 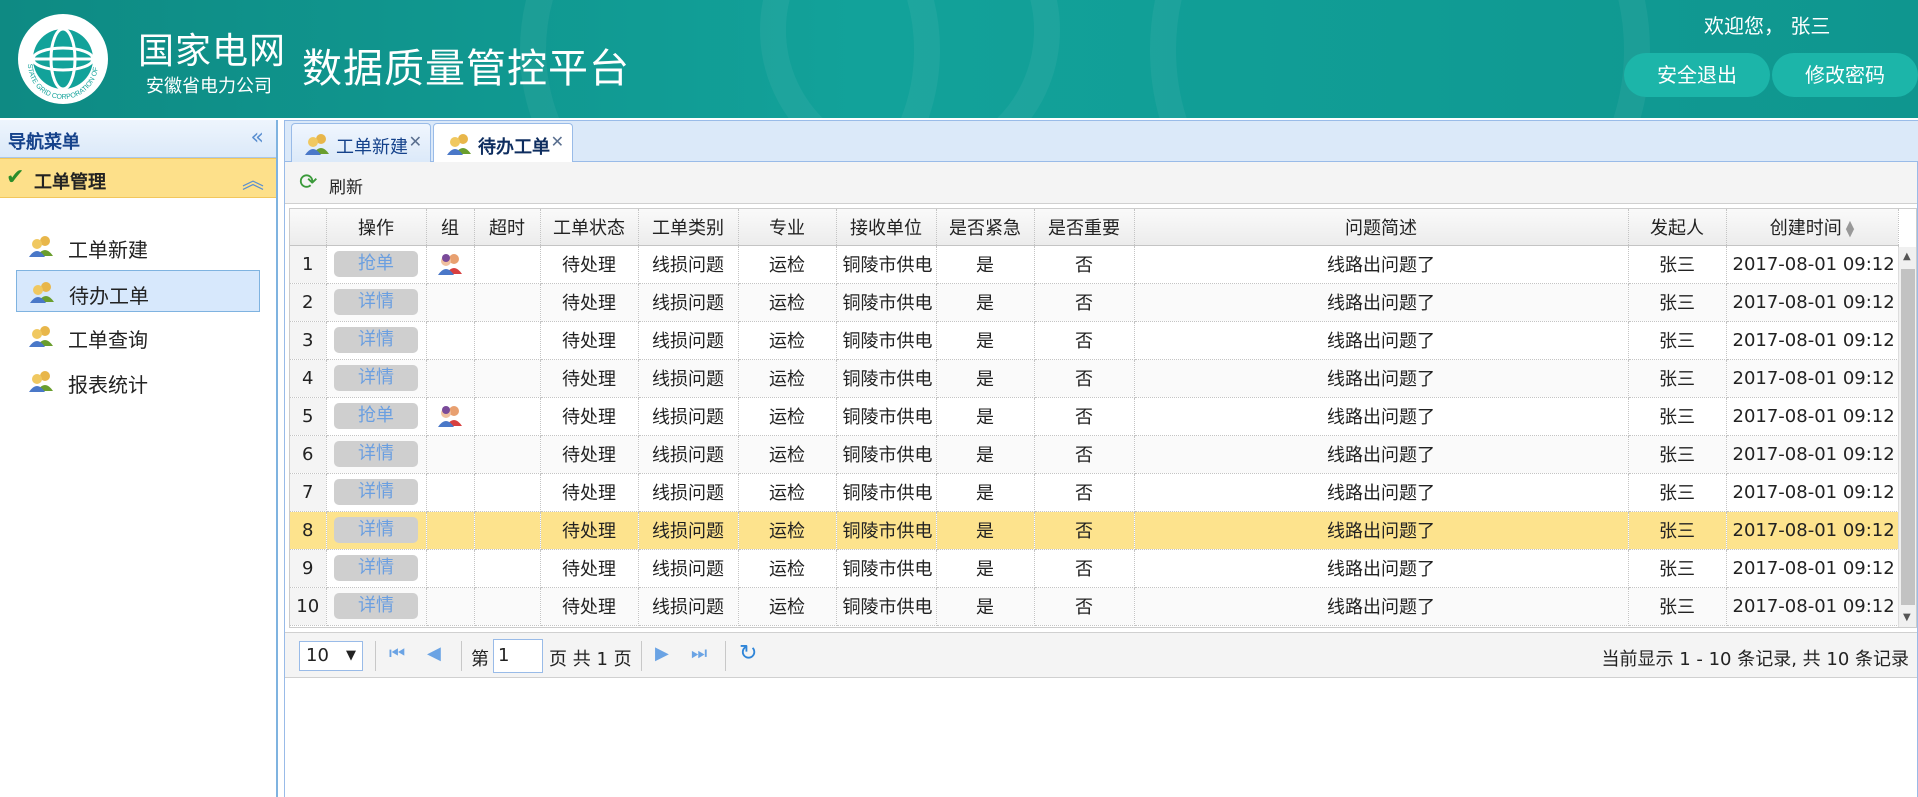 I want to click on urgent-header: 是否紧急, so click(x=985, y=227).